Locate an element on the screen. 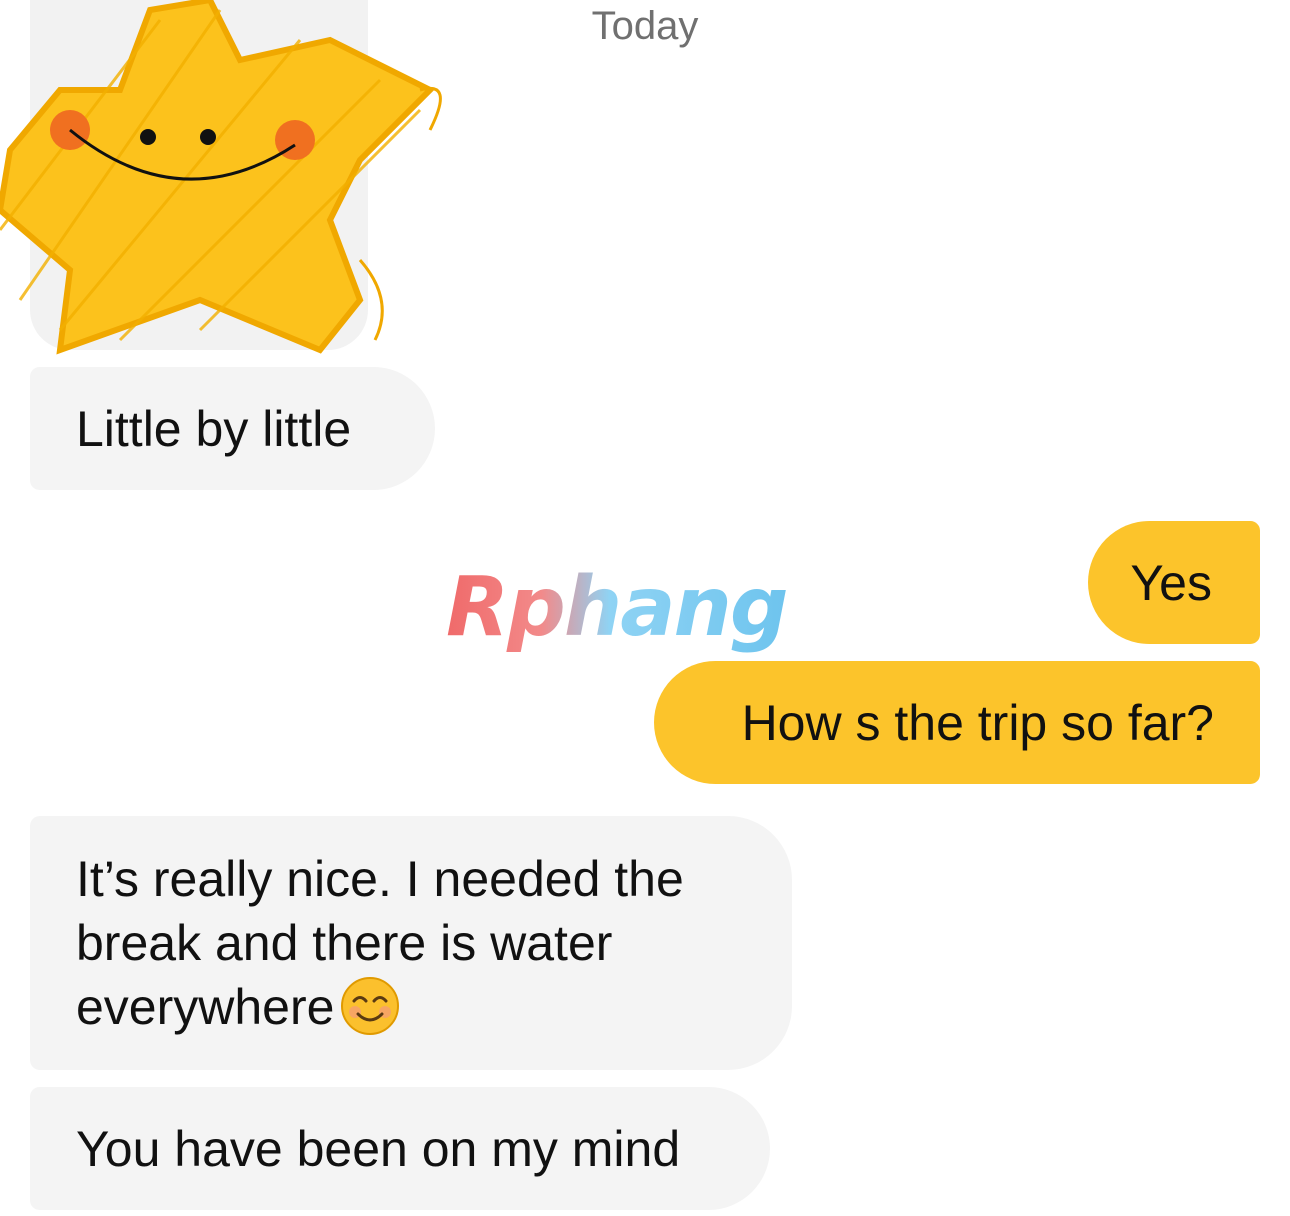 The image size is (1290, 1216). message-bubble-incoming: You have been on my mind is located at coordinates (400, 1148).